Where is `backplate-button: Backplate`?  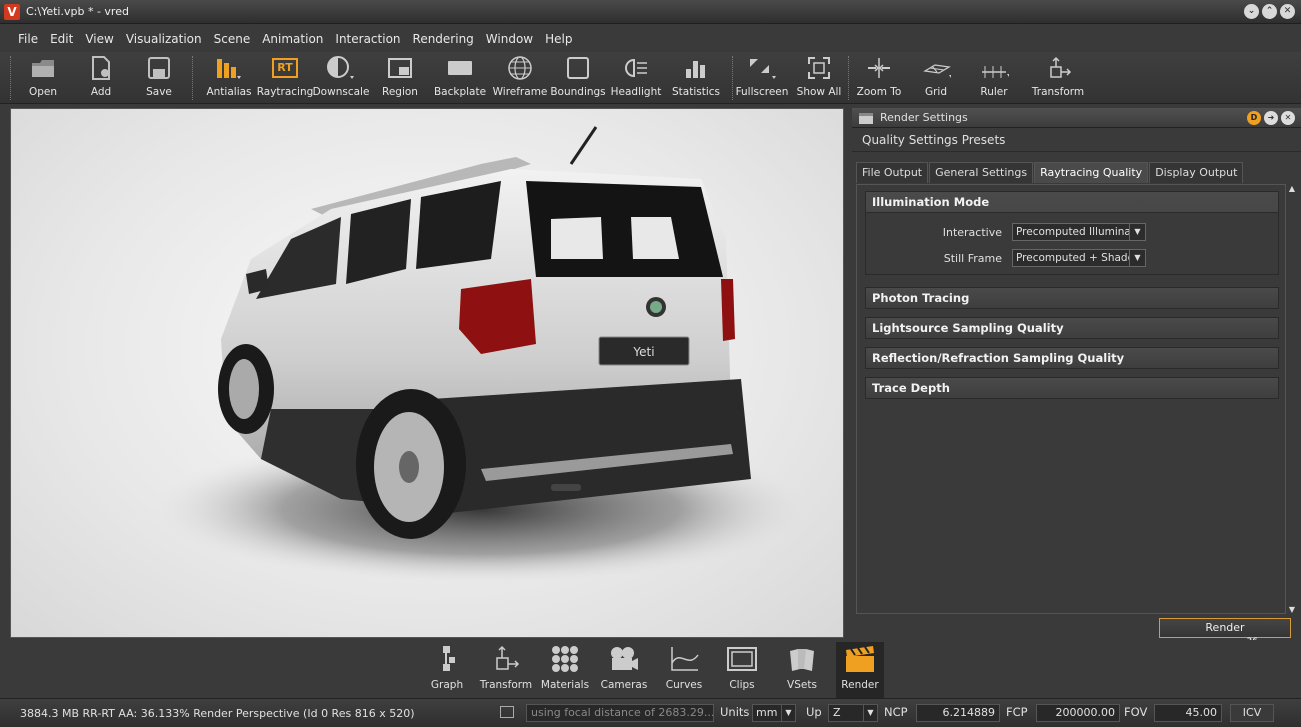
backplate-button: Backplate is located at coordinates (460, 78).